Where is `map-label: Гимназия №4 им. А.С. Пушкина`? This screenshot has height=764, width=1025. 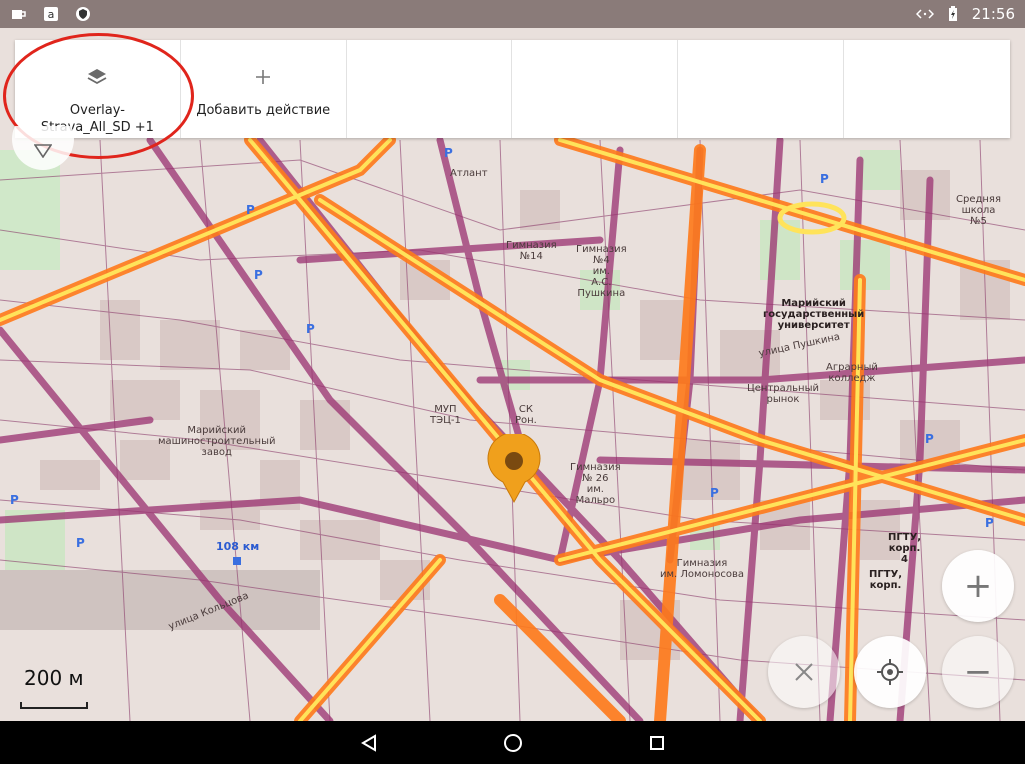 map-label: Гимназия №4 им. А.С. Пушкина is located at coordinates (601, 271).